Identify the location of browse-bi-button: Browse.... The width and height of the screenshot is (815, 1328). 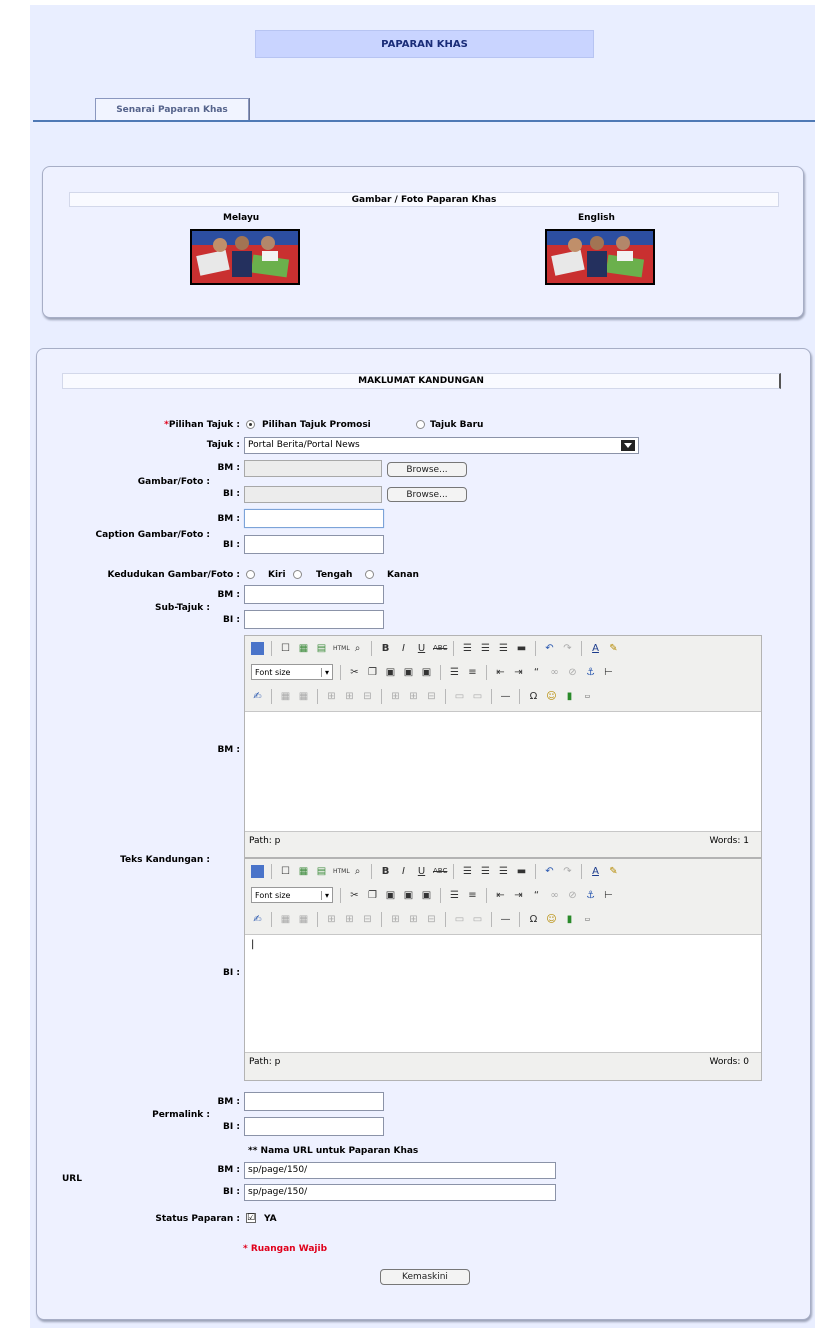
(427, 494).